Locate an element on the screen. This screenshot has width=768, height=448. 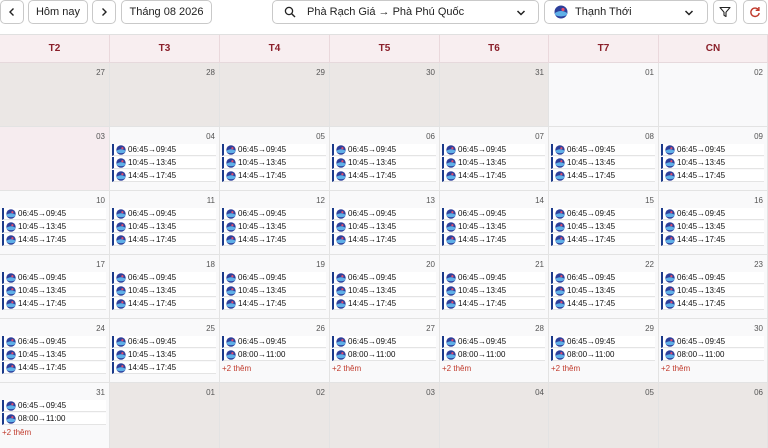
day-cell: 27 06:45→09:45 08:00→11:00 +2 thêm is located at coordinates (385, 351).